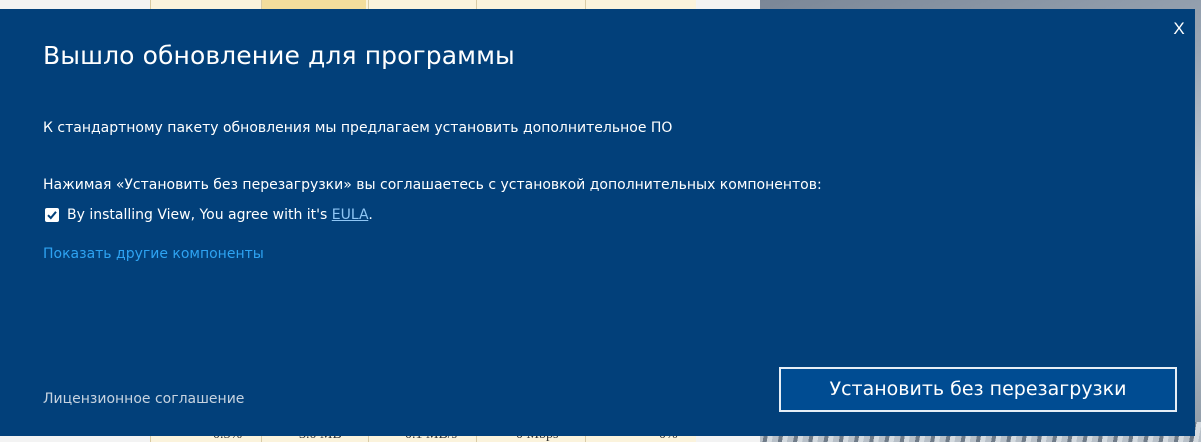 Image resolution: width=1201 pixels, height=442 pixels. Describe the element at coordinates (143, 399) in the screenshot. I see `license-agreement-link: Лицензионное соглашение` at that location.